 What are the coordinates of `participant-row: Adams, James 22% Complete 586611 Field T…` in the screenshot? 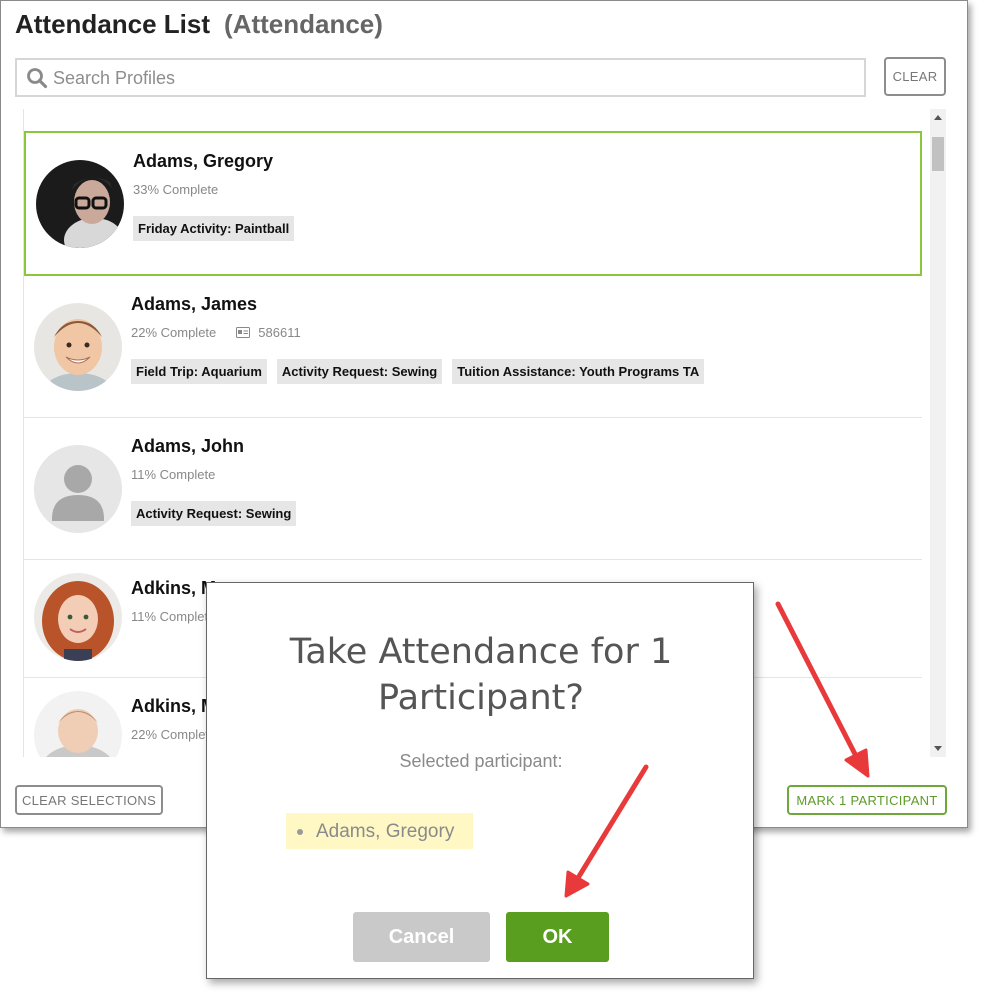 It's located at (473, 347).